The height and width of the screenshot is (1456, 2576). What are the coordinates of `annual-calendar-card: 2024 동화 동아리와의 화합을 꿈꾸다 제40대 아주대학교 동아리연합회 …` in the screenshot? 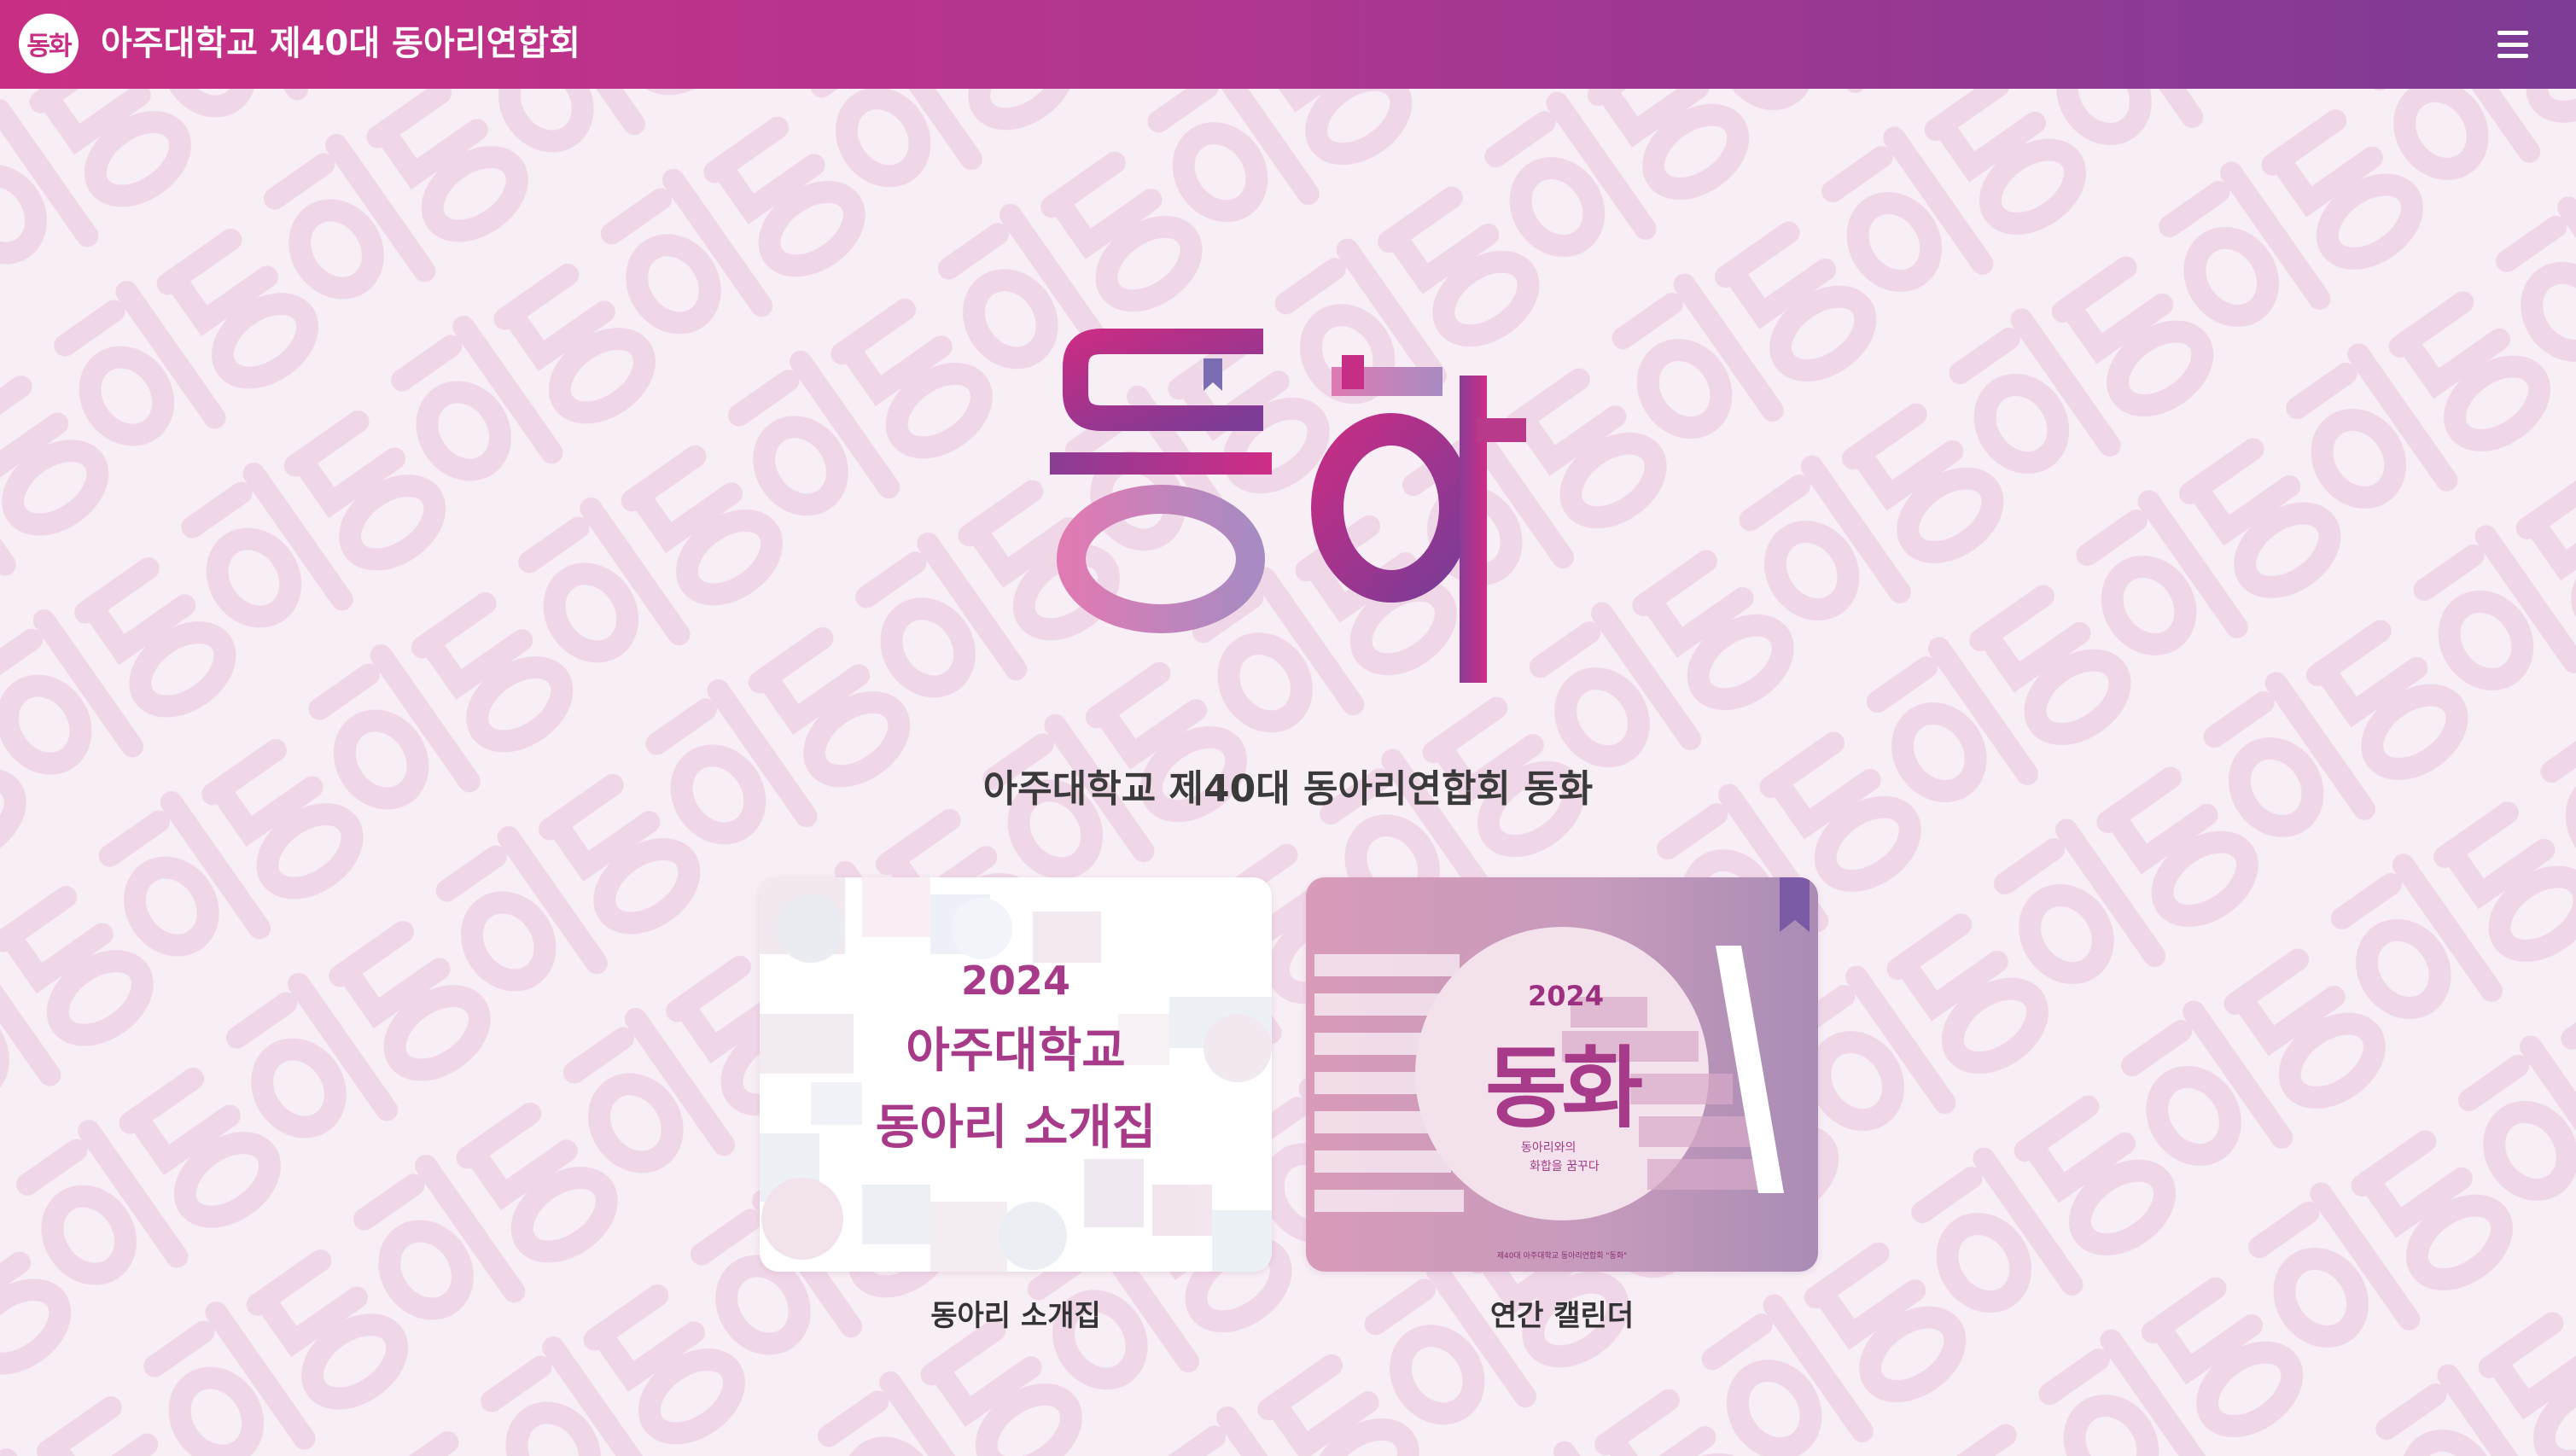 It's located at (1562, 1074).